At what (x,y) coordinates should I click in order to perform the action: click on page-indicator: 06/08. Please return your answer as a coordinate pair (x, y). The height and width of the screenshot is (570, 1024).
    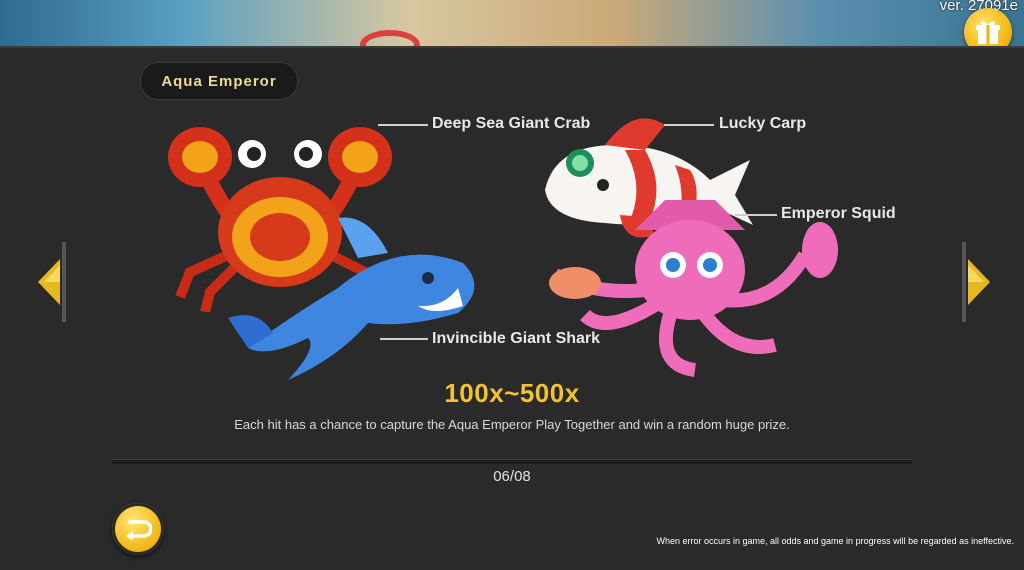
    Looking at the image, I should click on (512, 476).